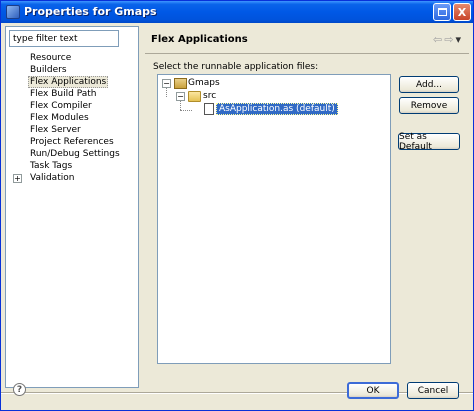 Image resolution: width=474 pixels, height=411 pixels. I want to click on tree-item-label: Gmaps, so click(204, 83).